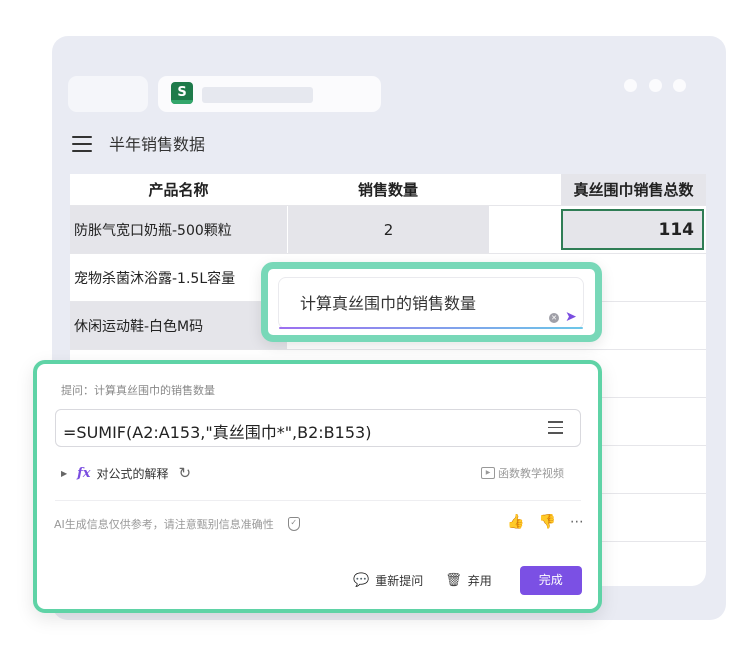 The height and width of the screenshot is (660, 753). Describe the element at coordinates (178, 277) in the screenshot. I see `cell-product: 宠物杀菌沐浴露-1.5L容量` at that location.